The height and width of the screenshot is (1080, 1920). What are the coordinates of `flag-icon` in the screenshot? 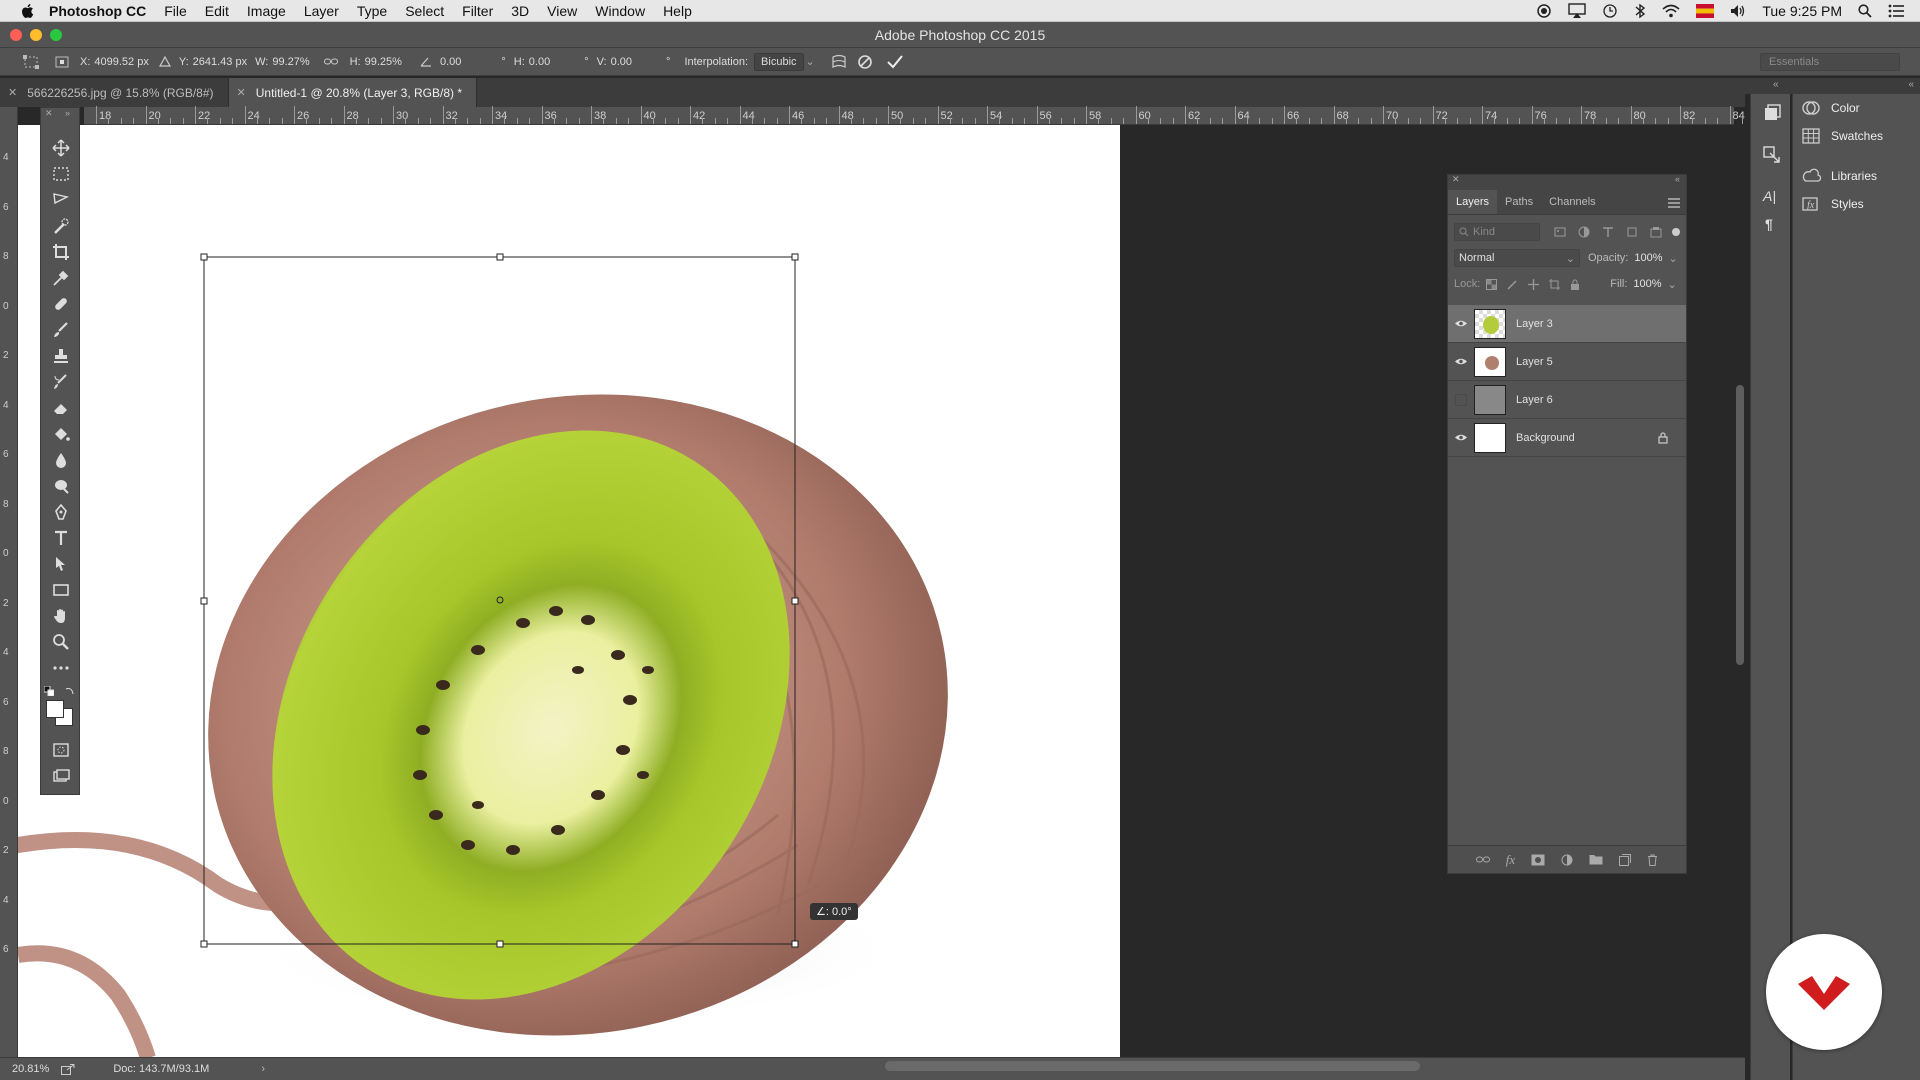 It's located at (1705, 11).